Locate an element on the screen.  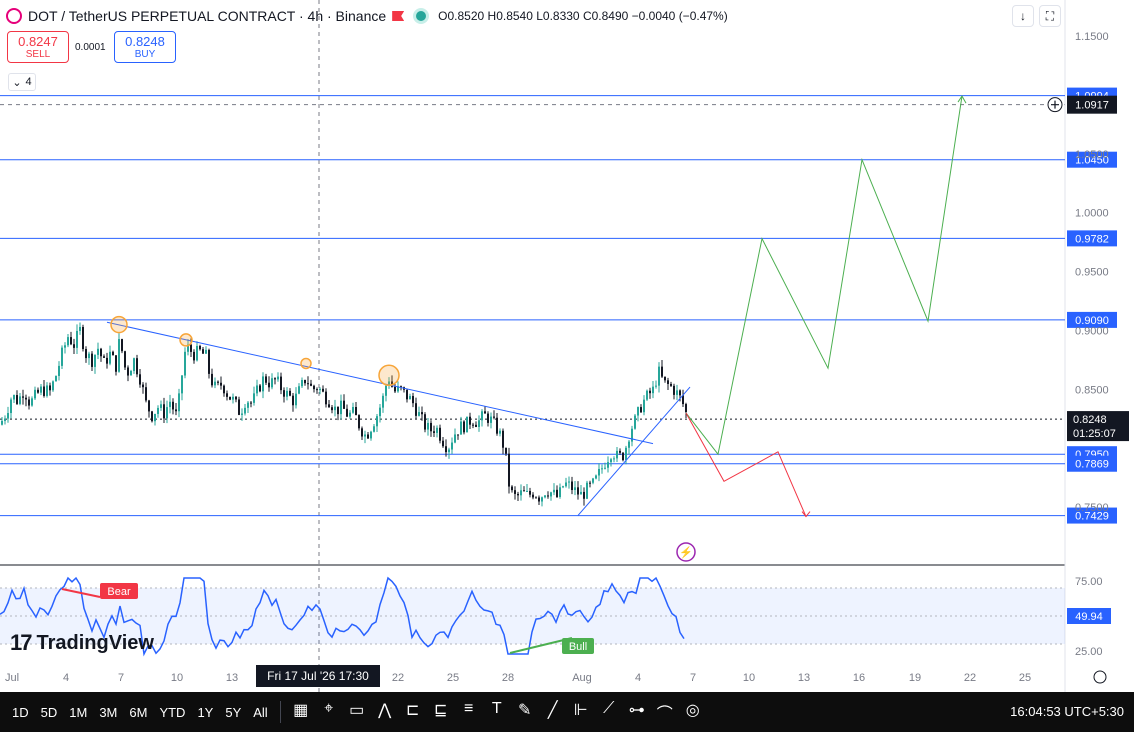
calendar-icon: ▦ is located at coordinates (301, 712).